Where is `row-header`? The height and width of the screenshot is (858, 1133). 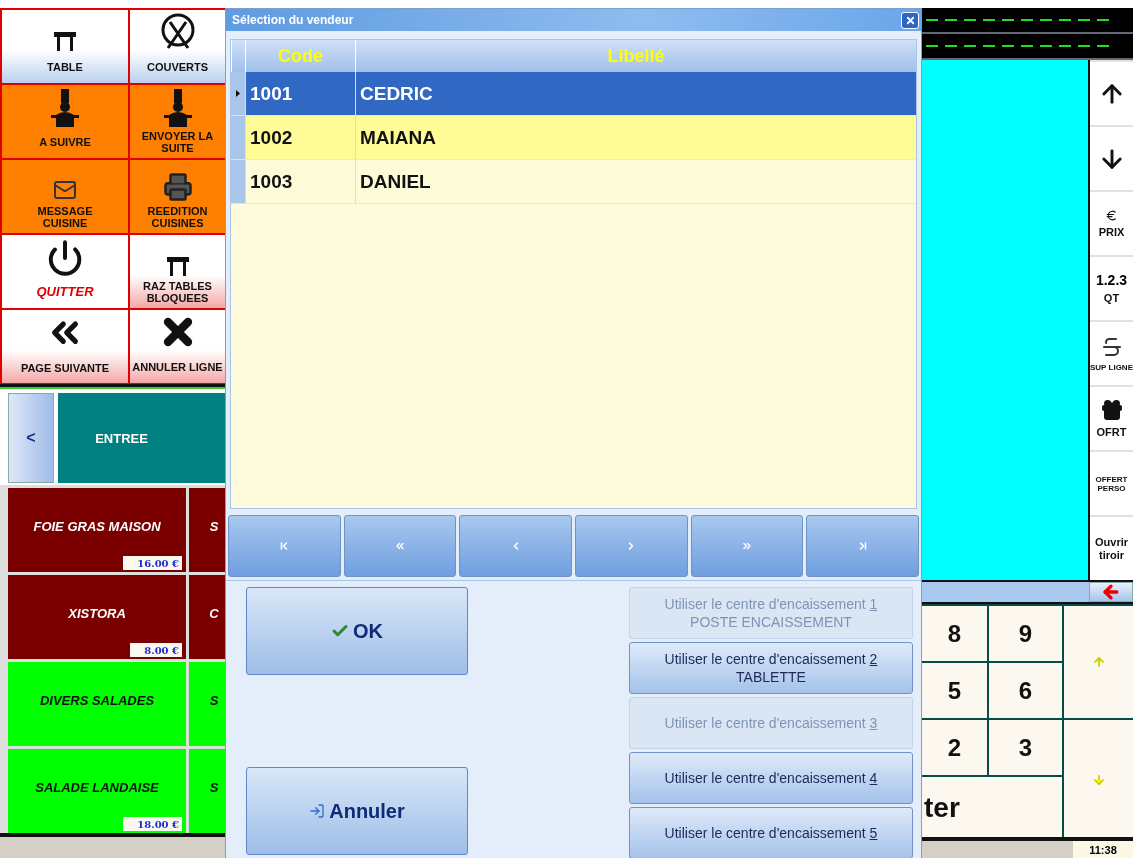 row-header is located at coordinates (238, 94).